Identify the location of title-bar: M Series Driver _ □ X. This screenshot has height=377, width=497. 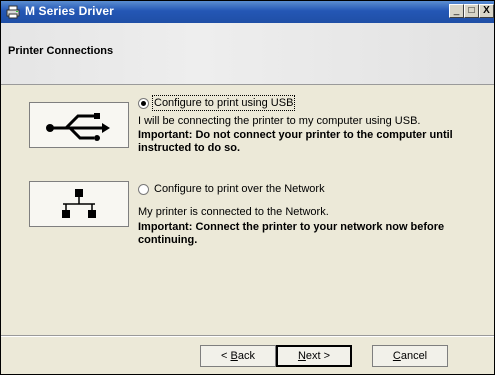
(247, 12).